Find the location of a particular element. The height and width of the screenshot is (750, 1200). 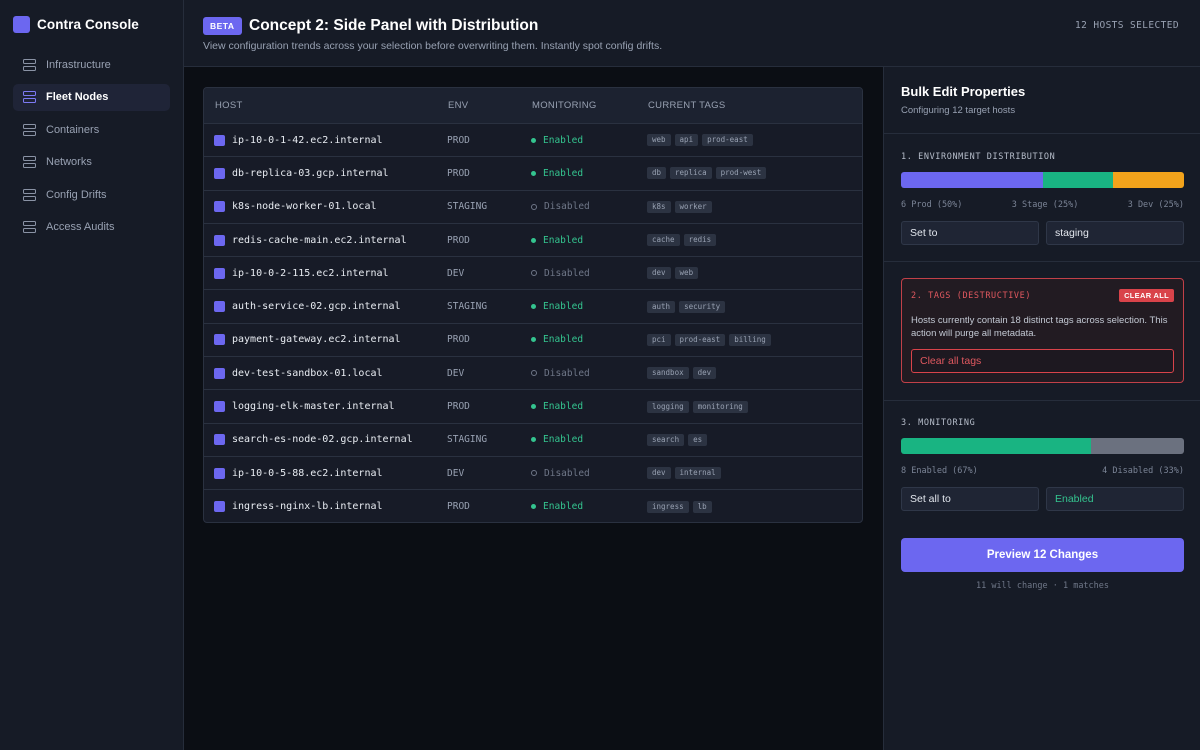

env-value: DEV is located at coordinates (456, 473).